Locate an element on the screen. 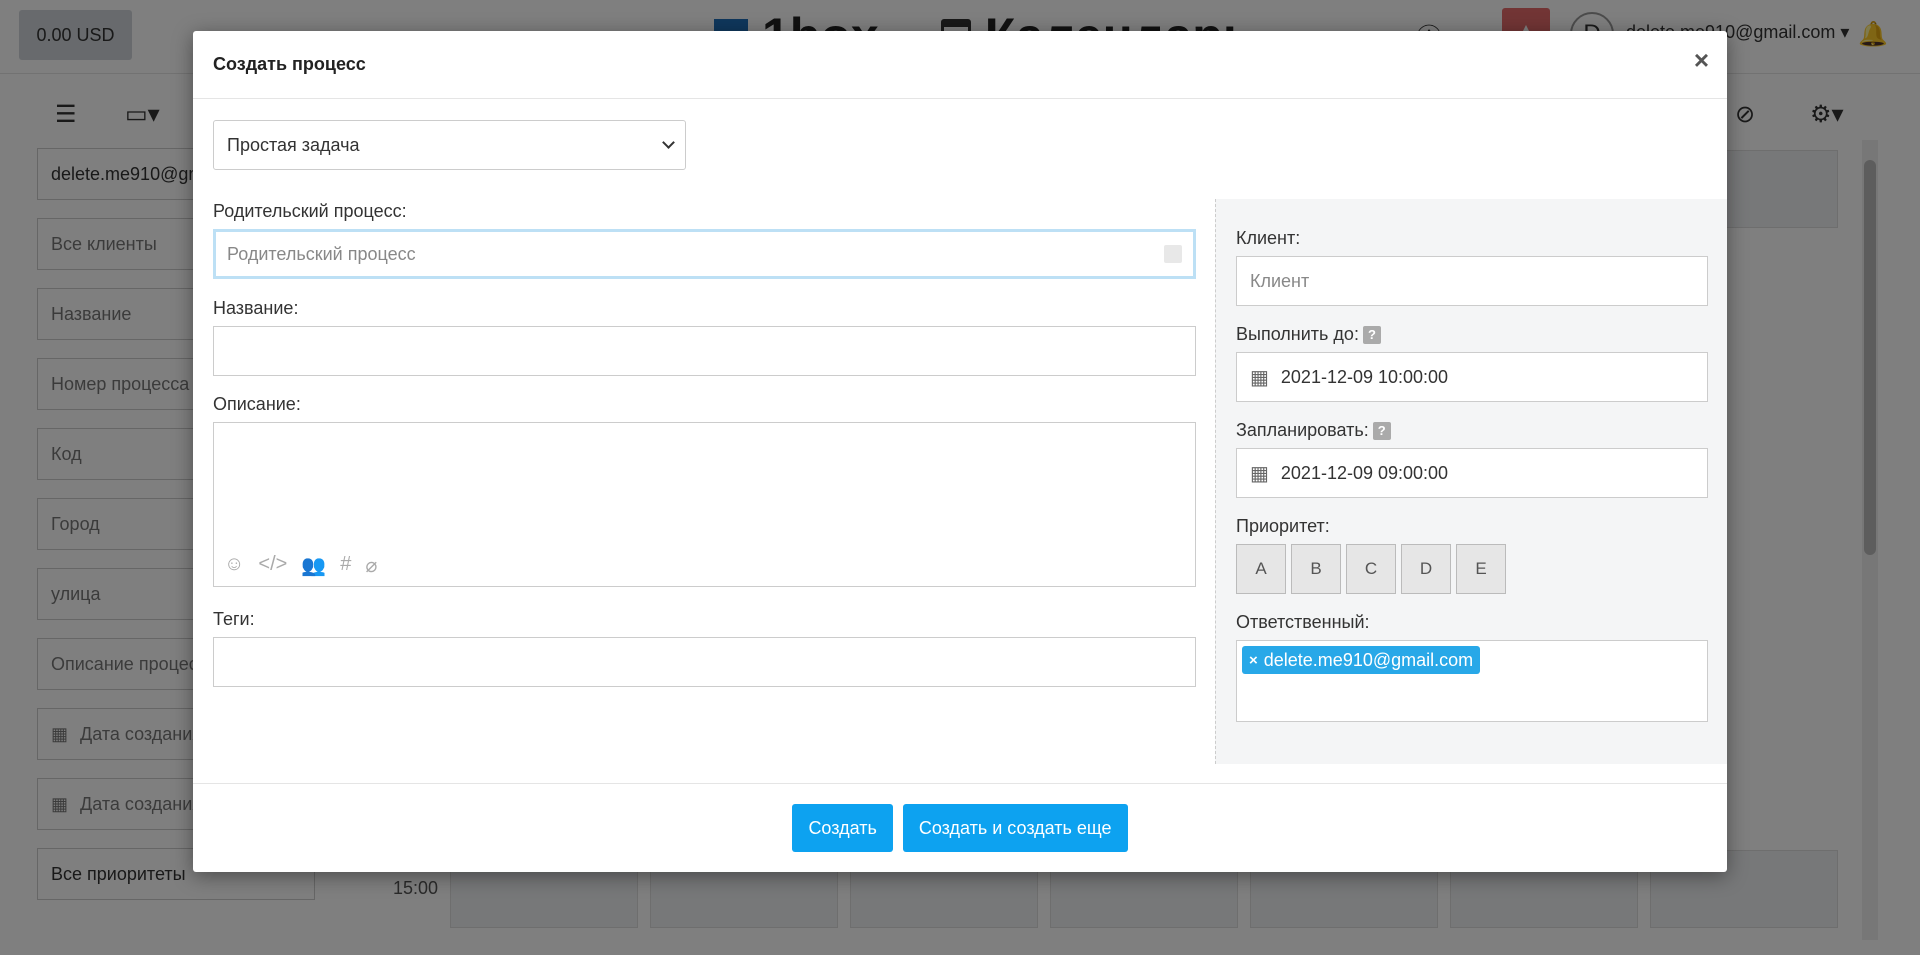  due-date-label: Выполнить до:? is located at coordinates (1472, 334).